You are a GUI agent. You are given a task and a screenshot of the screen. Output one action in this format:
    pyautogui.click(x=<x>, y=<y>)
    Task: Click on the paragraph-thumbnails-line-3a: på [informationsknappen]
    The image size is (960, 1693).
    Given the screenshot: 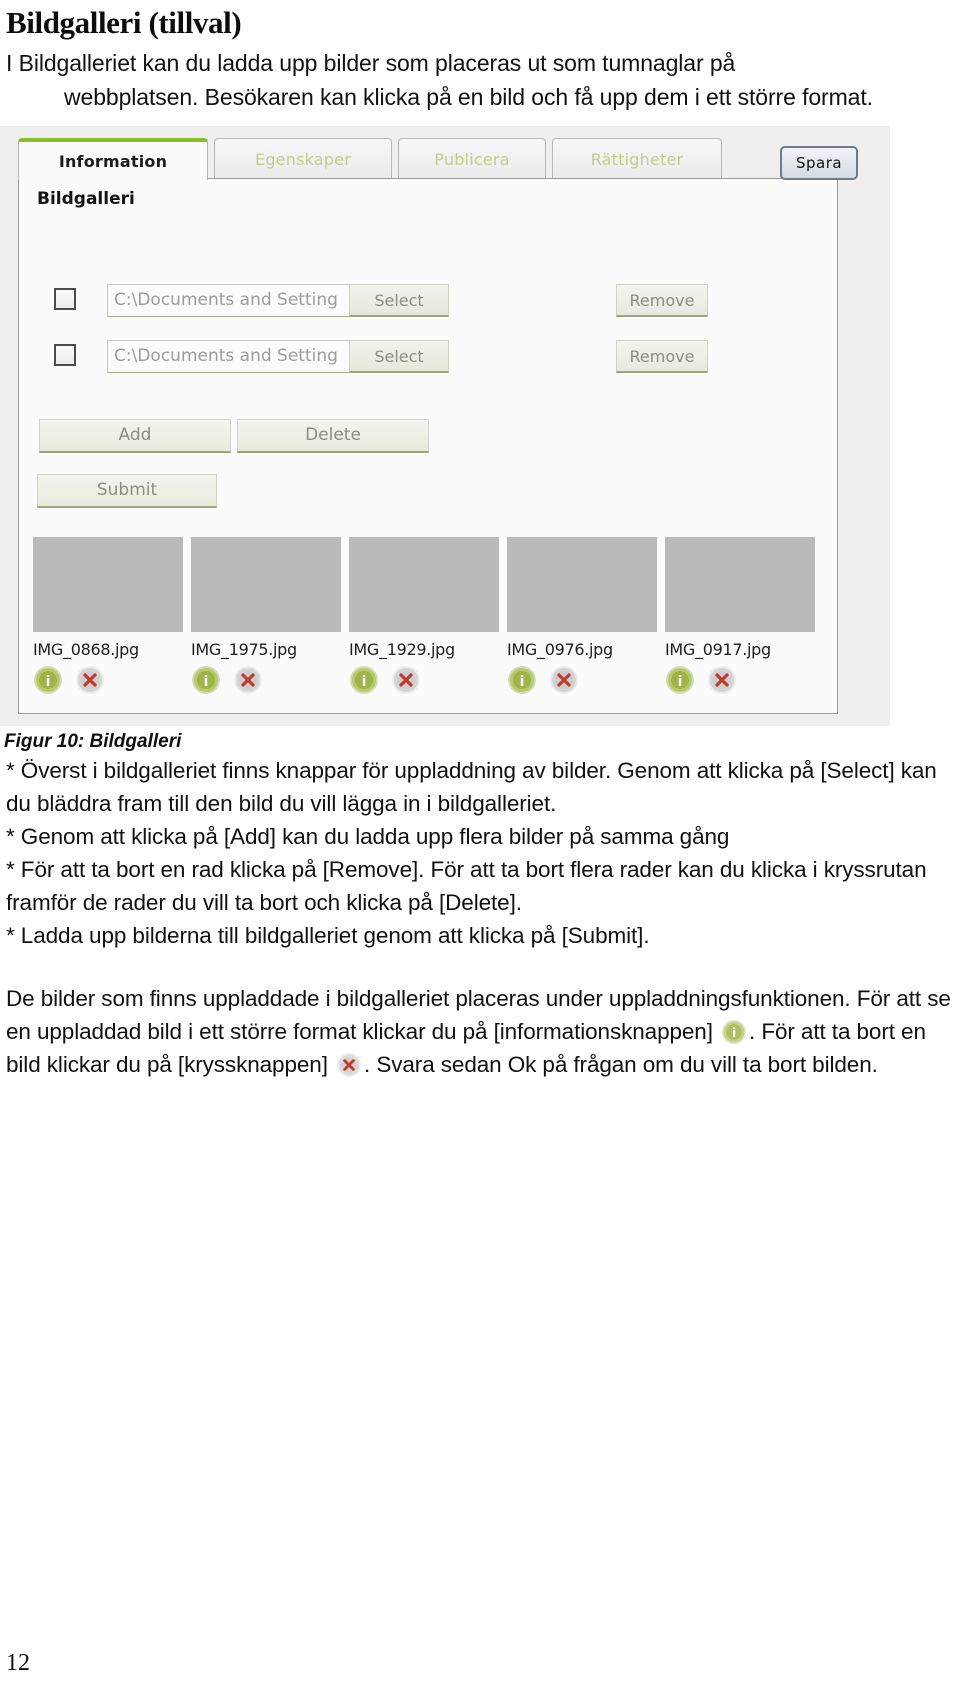 What is the action you would take?
    pyautogui.click(x=587, y=1031)
    